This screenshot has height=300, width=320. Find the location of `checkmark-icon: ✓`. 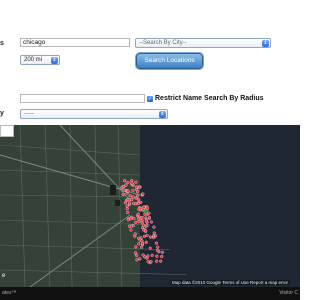

checkmark-icon: ✓ is located at coordinates (150, 99).